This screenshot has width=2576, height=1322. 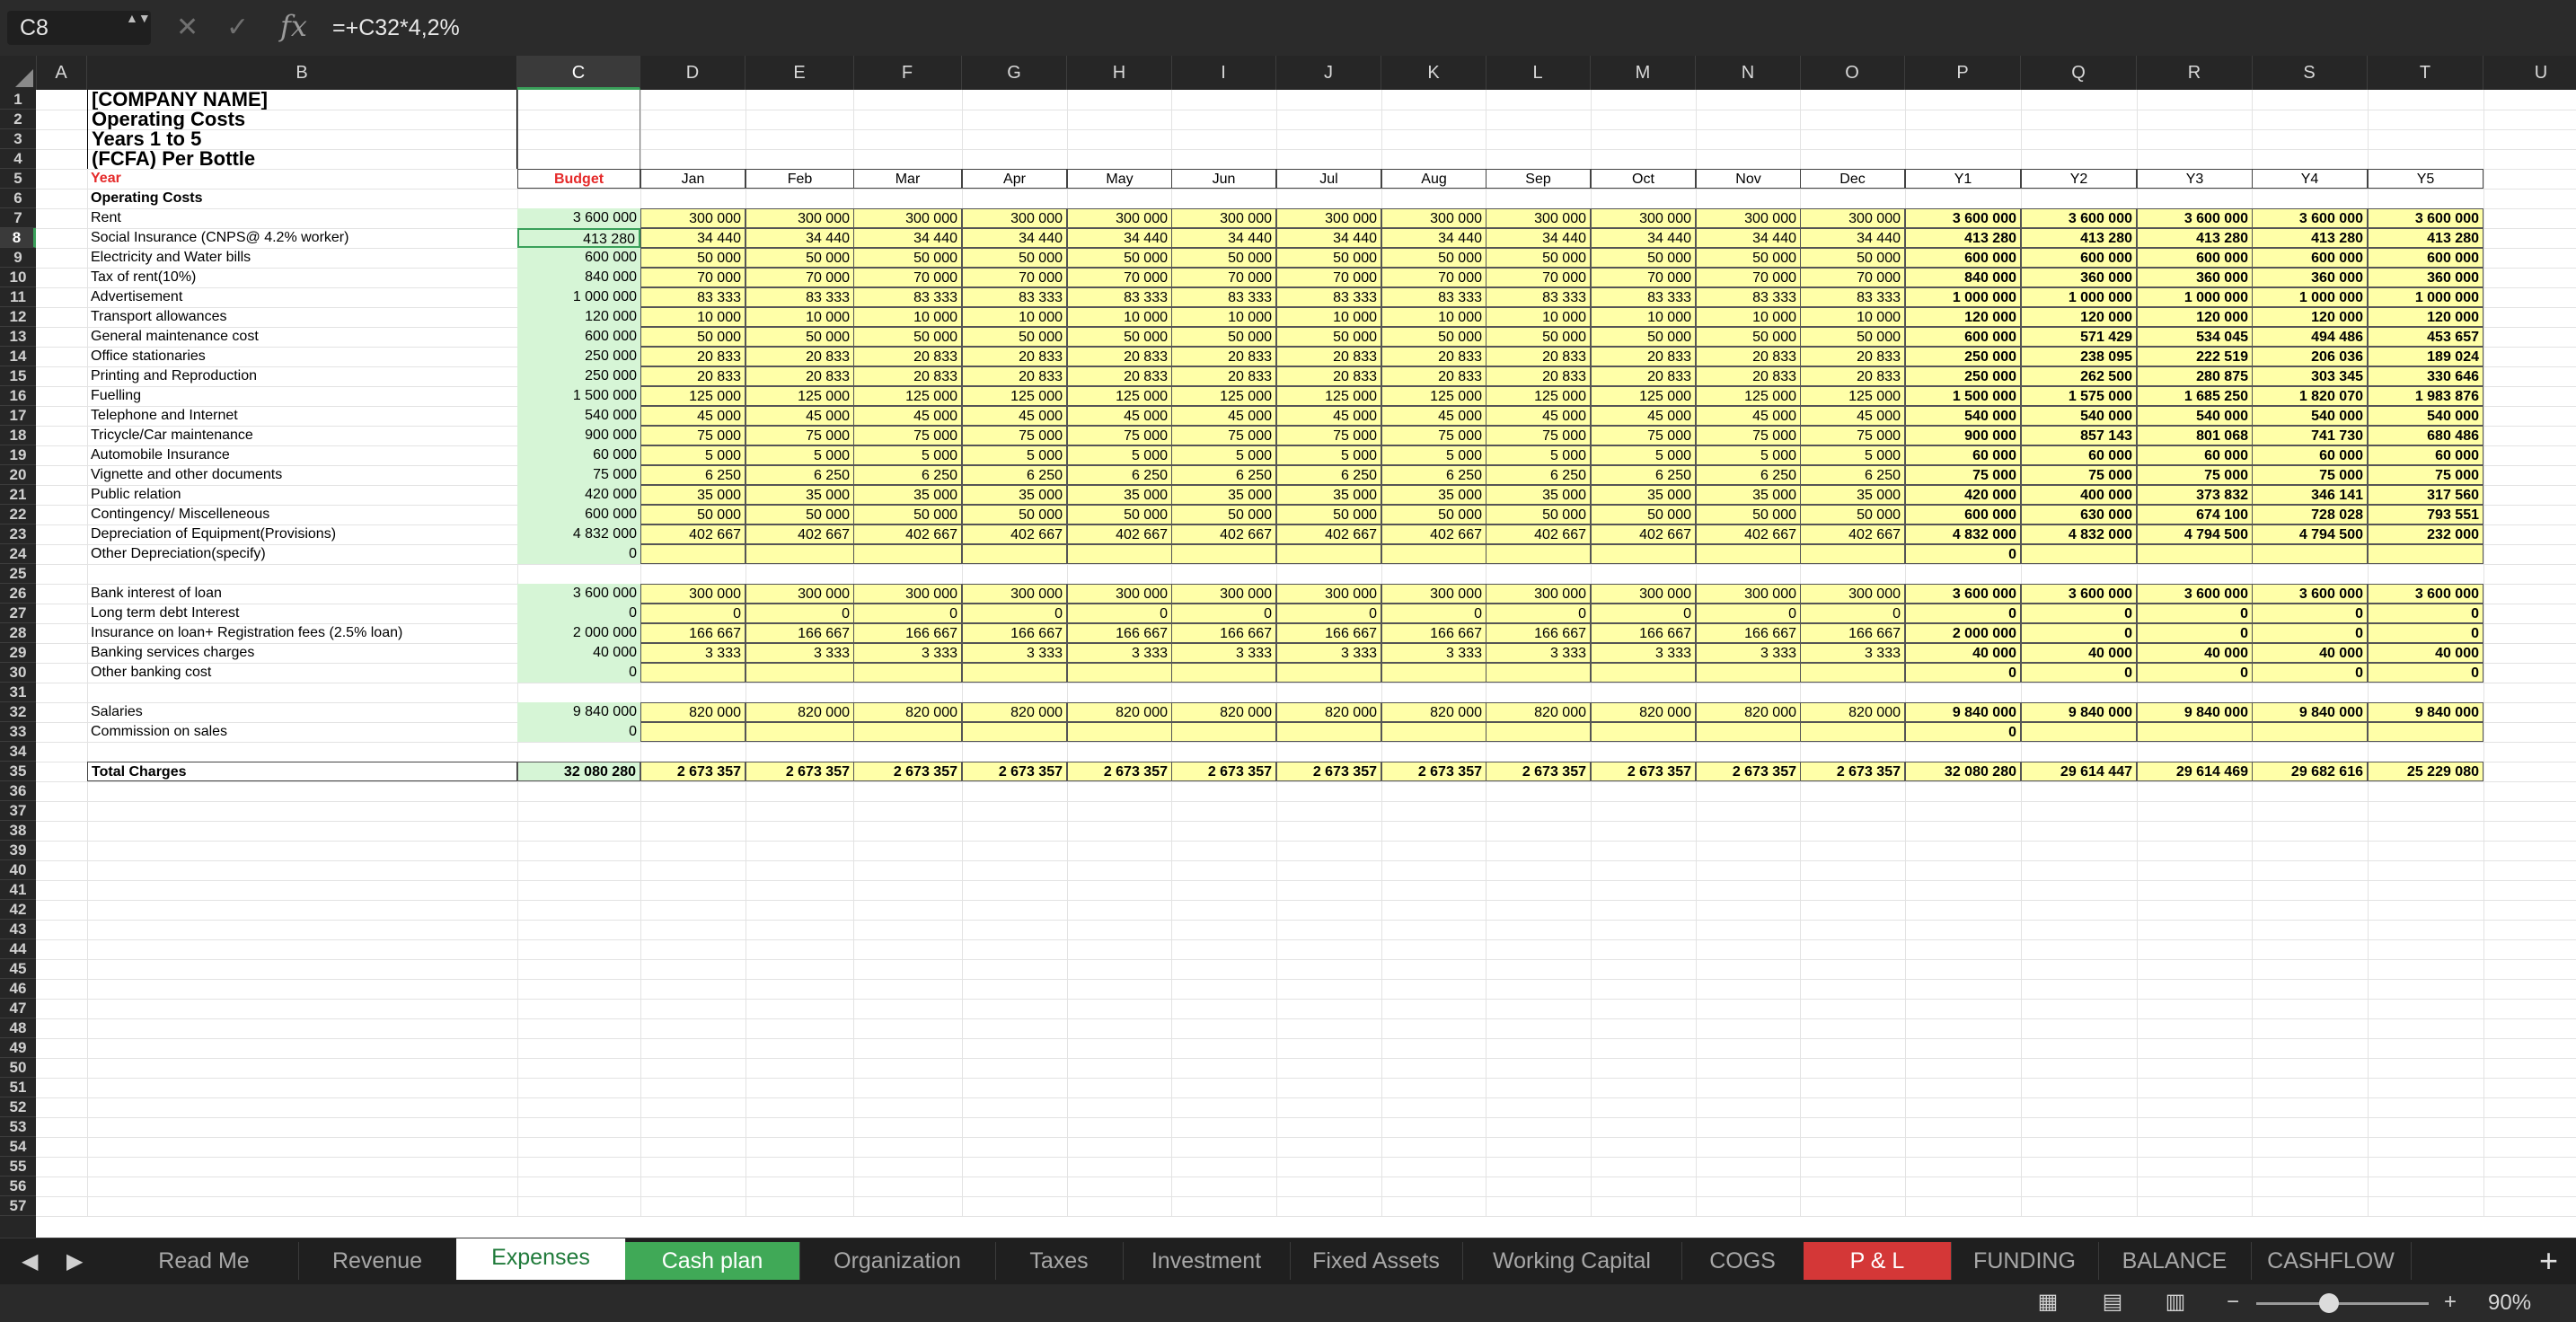 I want to click on row-label: Social Insurance (CNPS@ 4.2% worker), so click(x=302, y=238).